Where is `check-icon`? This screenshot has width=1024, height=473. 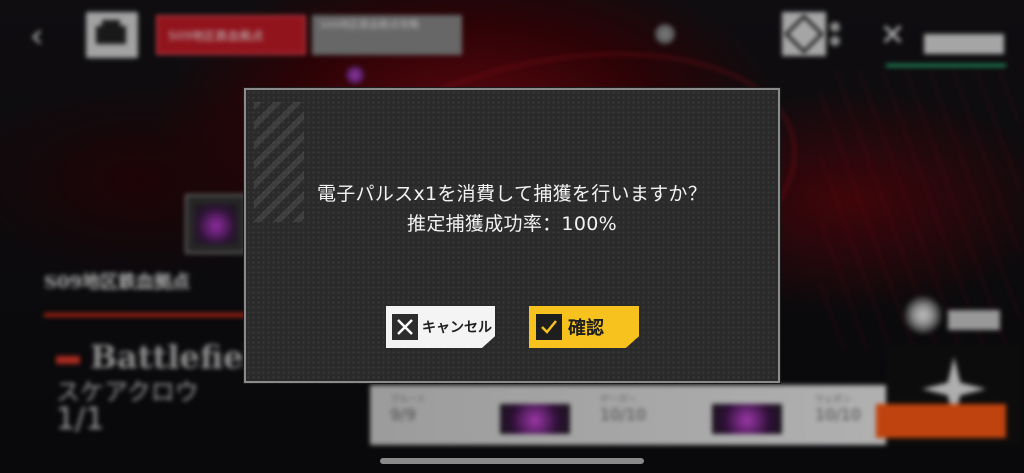 check-icon is located at coordinates (549, 327).